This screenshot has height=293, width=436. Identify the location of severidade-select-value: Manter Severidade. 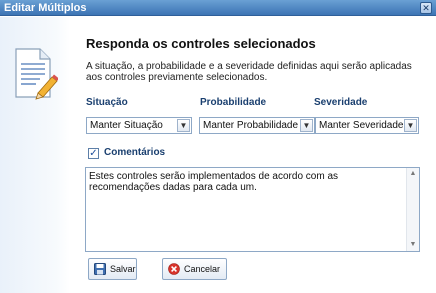
(361, 125).